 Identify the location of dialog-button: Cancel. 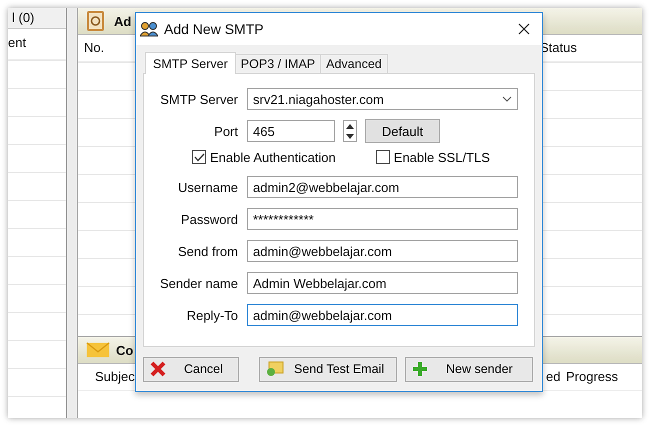
(191, 369).